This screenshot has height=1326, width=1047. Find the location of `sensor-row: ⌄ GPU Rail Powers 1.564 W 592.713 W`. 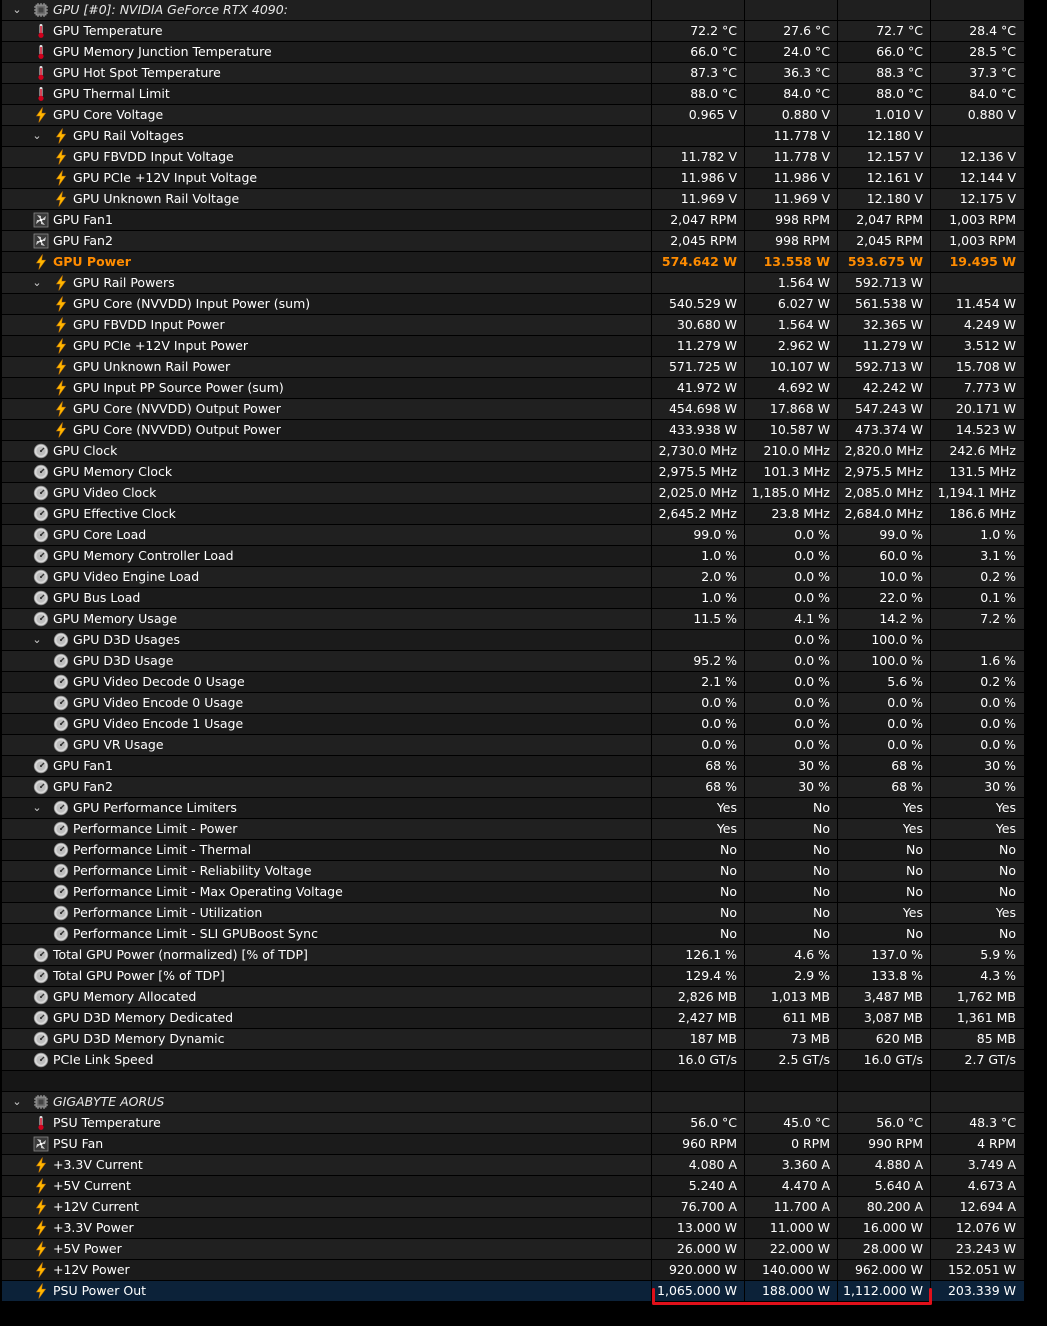

sensor-row: ⌄ GPU Rail Powers 1.564 W 592.713 W is located at coordinates (523, 283).